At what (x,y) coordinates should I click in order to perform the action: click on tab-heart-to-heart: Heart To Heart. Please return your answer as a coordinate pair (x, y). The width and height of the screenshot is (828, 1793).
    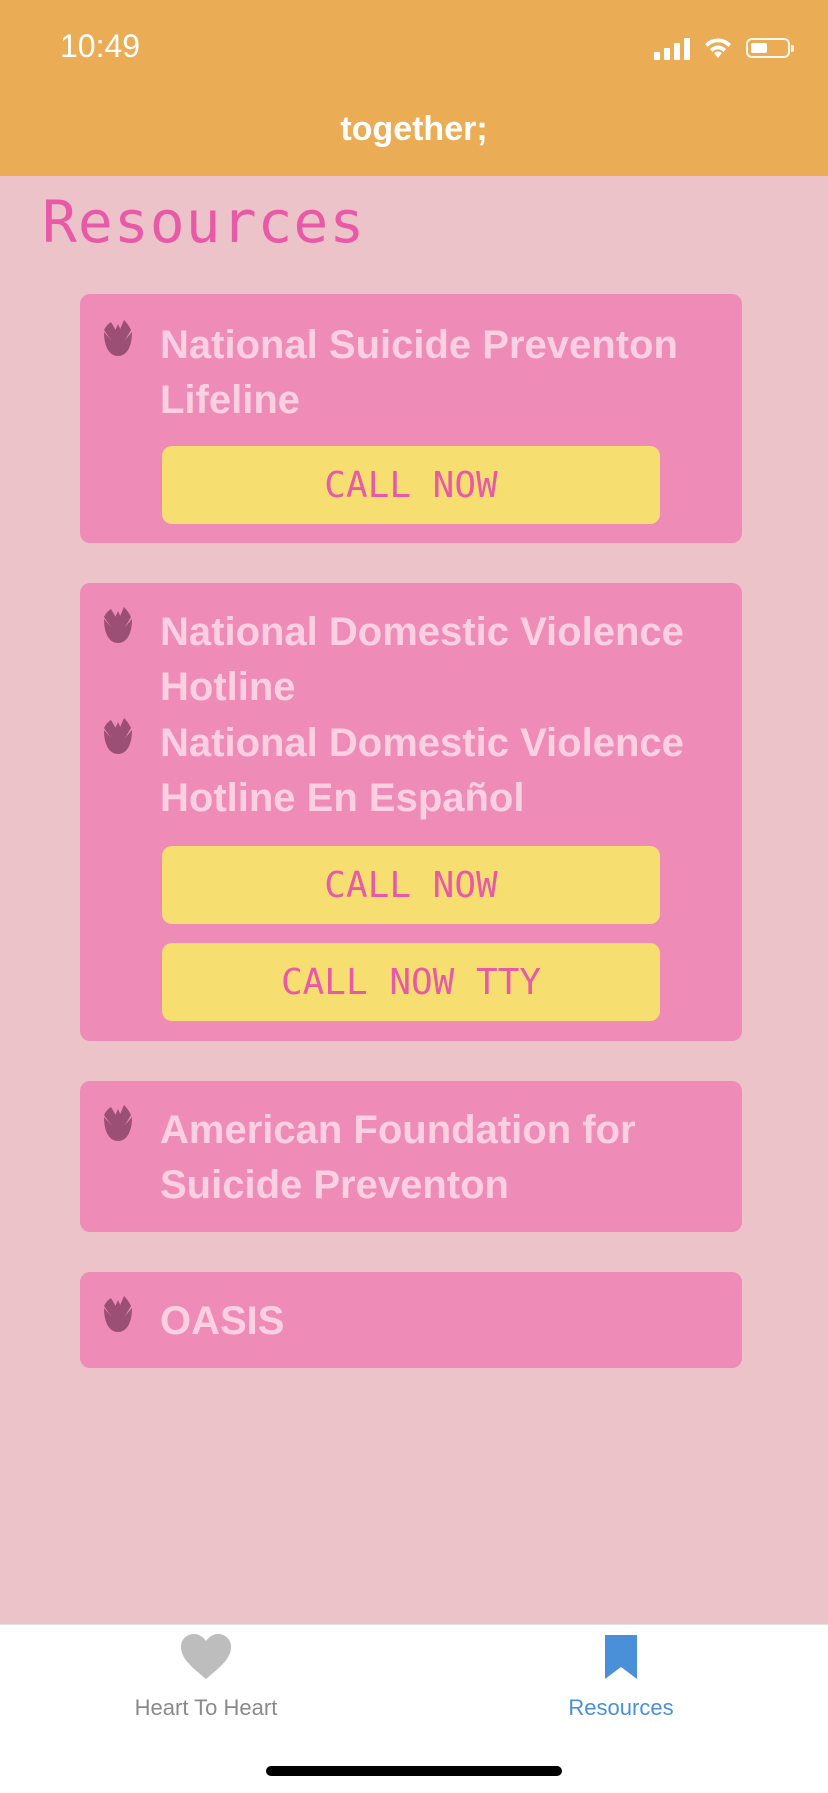
    Looking at the image, I should click on (206, 1685).